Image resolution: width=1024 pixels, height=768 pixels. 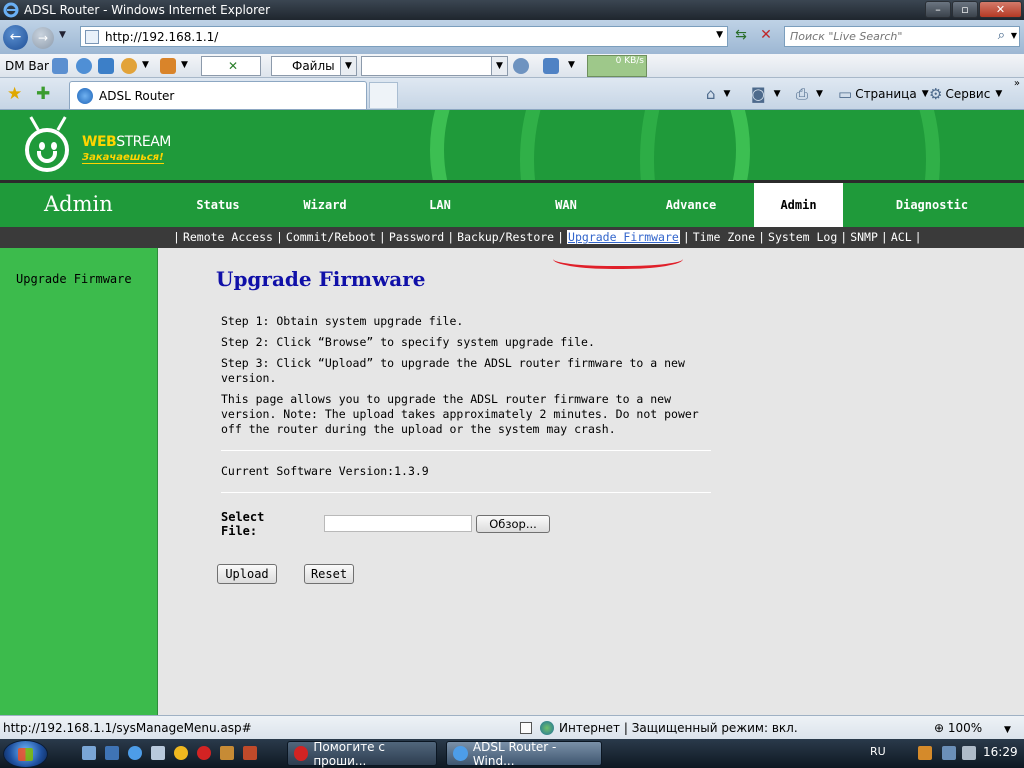 I want to click on download-manager-icon, so click(x=60, y=66).